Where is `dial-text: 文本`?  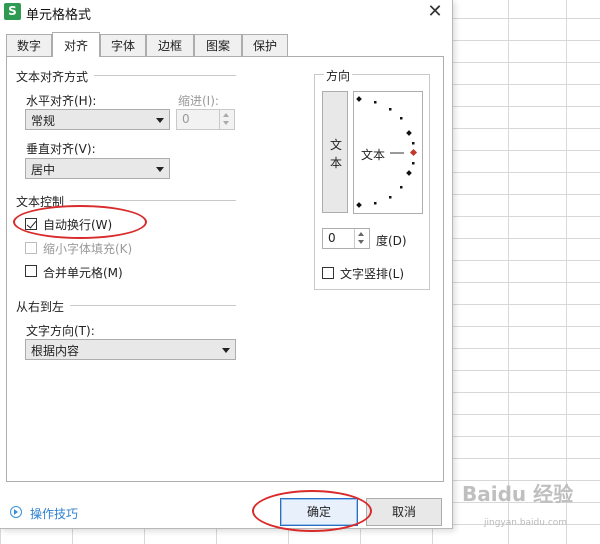 dial-text: 文本 is located at coordinates (373, 155).